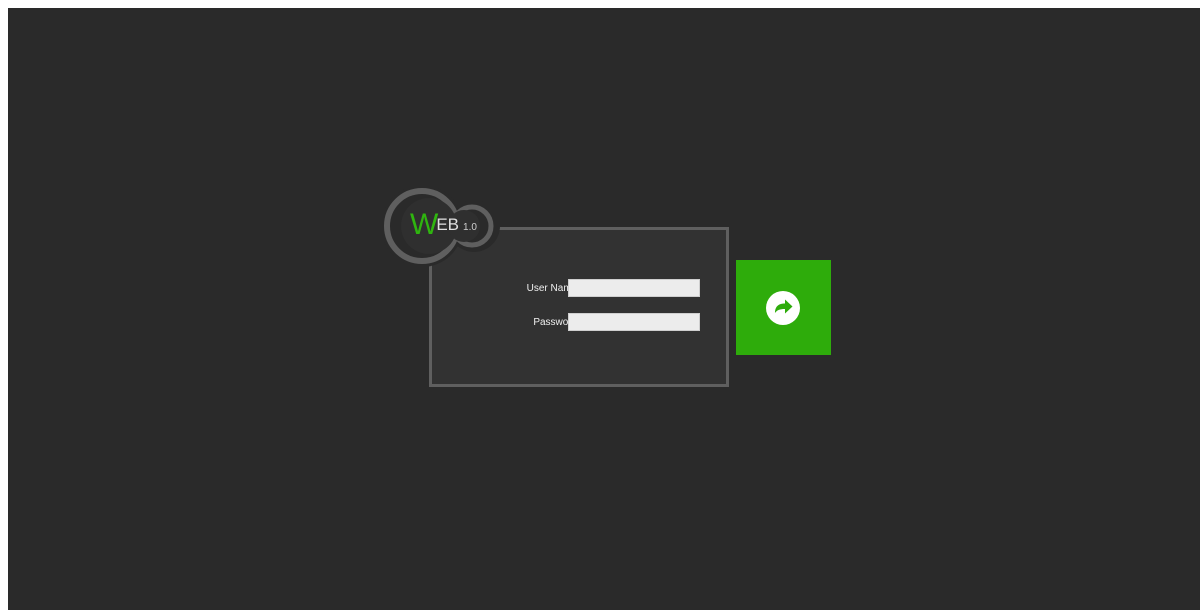  What do you see at coordinates (470, 227) in the screenshot?
I see `logo-version: 1.0` at bounding box center [470, 227].